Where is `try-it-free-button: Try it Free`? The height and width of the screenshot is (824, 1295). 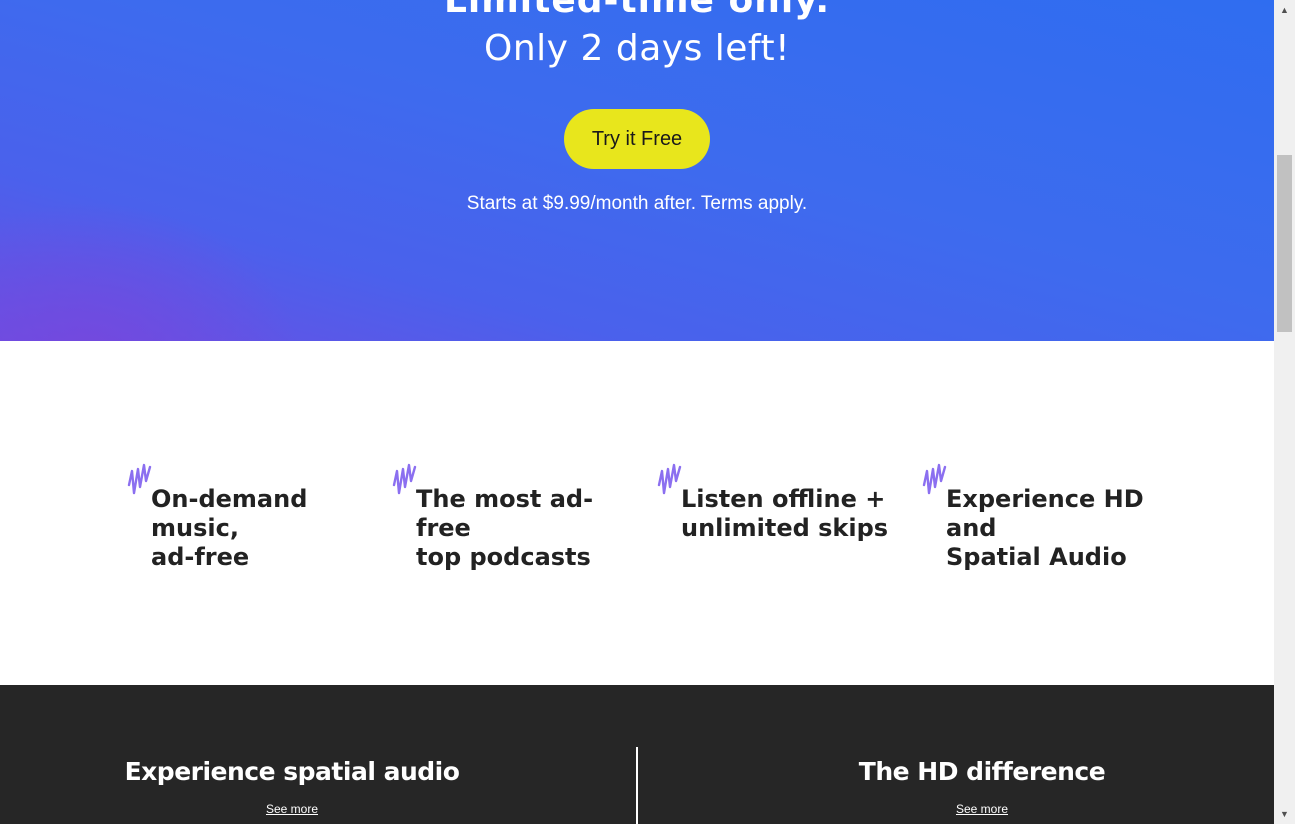
try-it-free-button: Try it Free is located at coordinates (637, 139).